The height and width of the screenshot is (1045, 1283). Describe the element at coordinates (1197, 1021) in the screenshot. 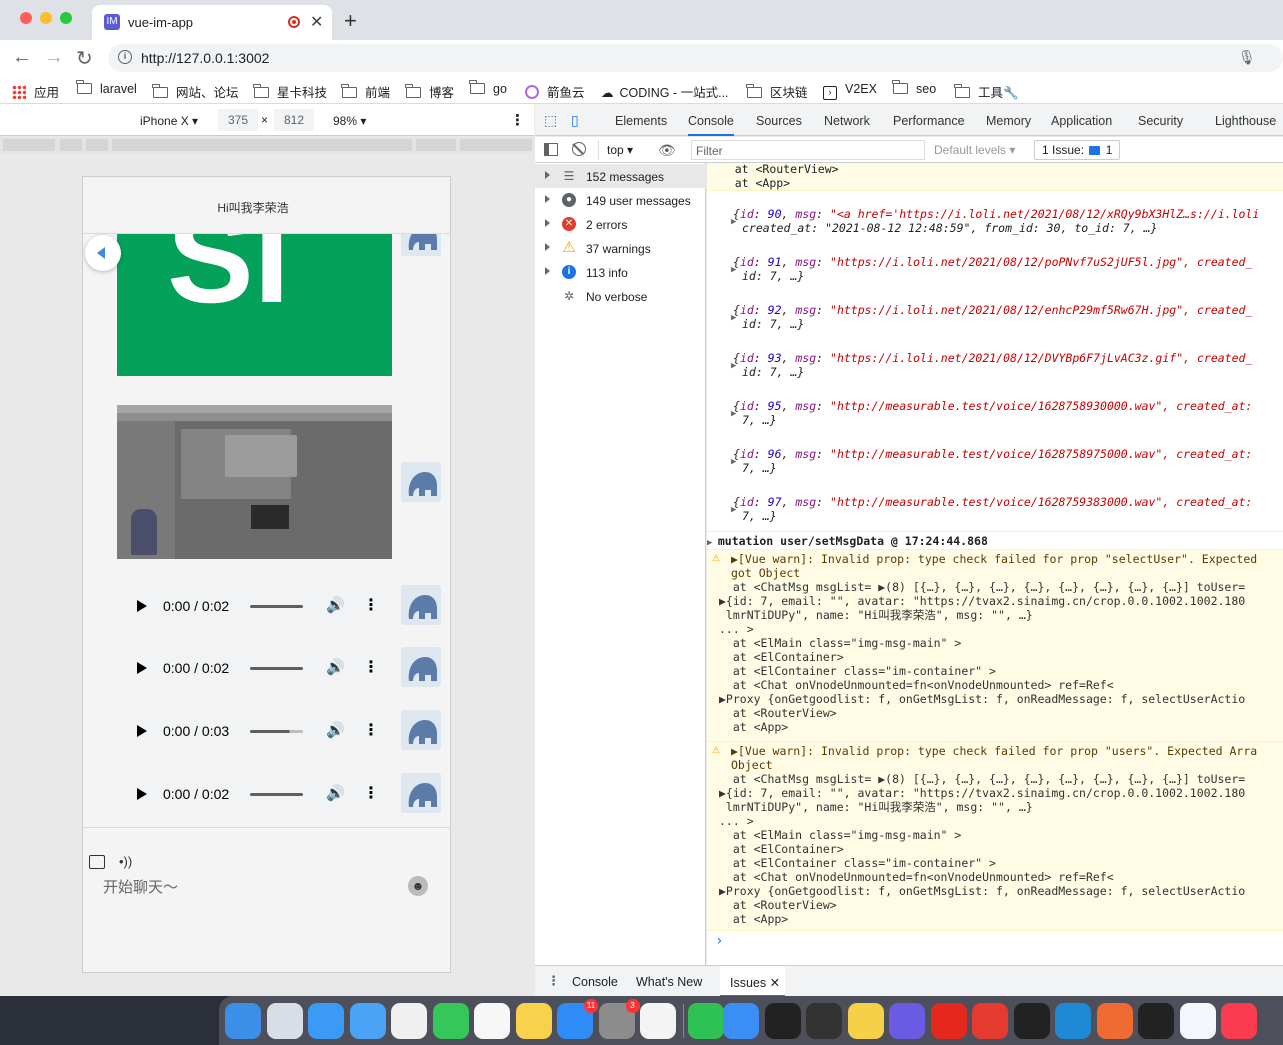

I see `baidu-netdisk-icon` at that location.